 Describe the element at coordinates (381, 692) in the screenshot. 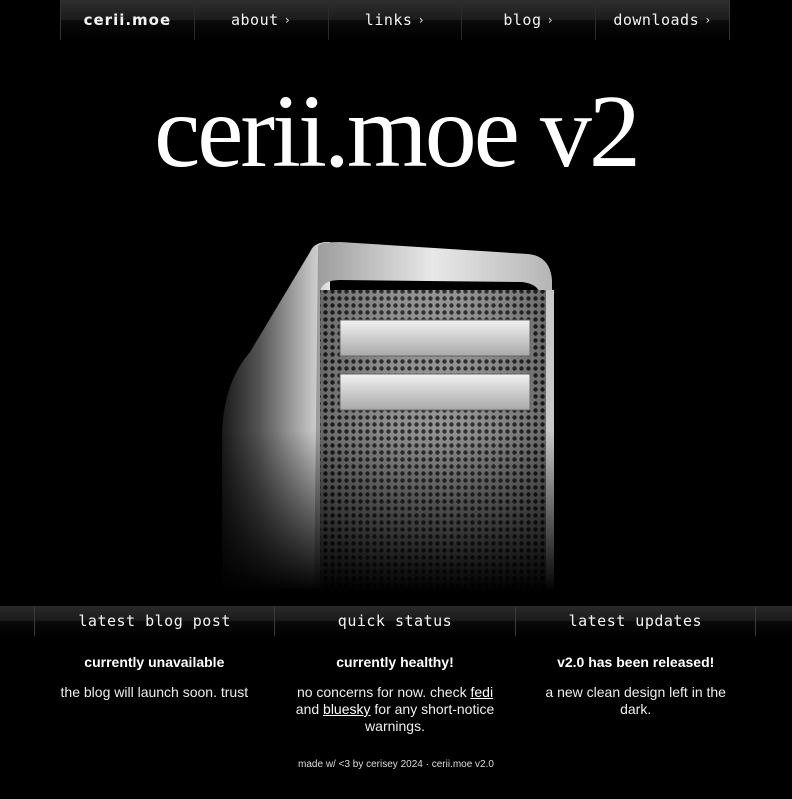

I see `status-body-prefix: no concerns for now. check` at that location.